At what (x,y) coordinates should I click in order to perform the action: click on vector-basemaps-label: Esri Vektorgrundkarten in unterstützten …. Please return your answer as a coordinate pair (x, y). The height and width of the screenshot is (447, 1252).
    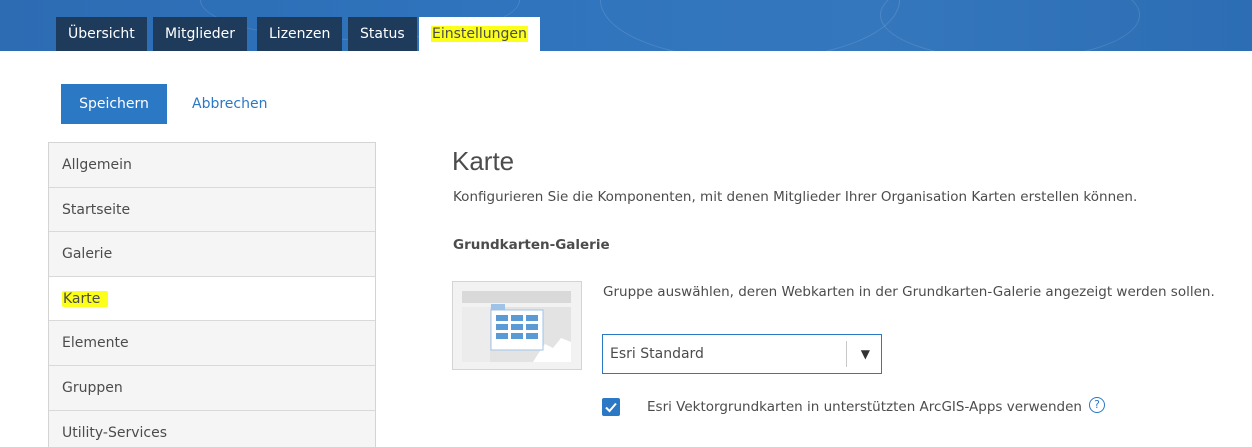
    Looking at the image, I should click on (864, 407).